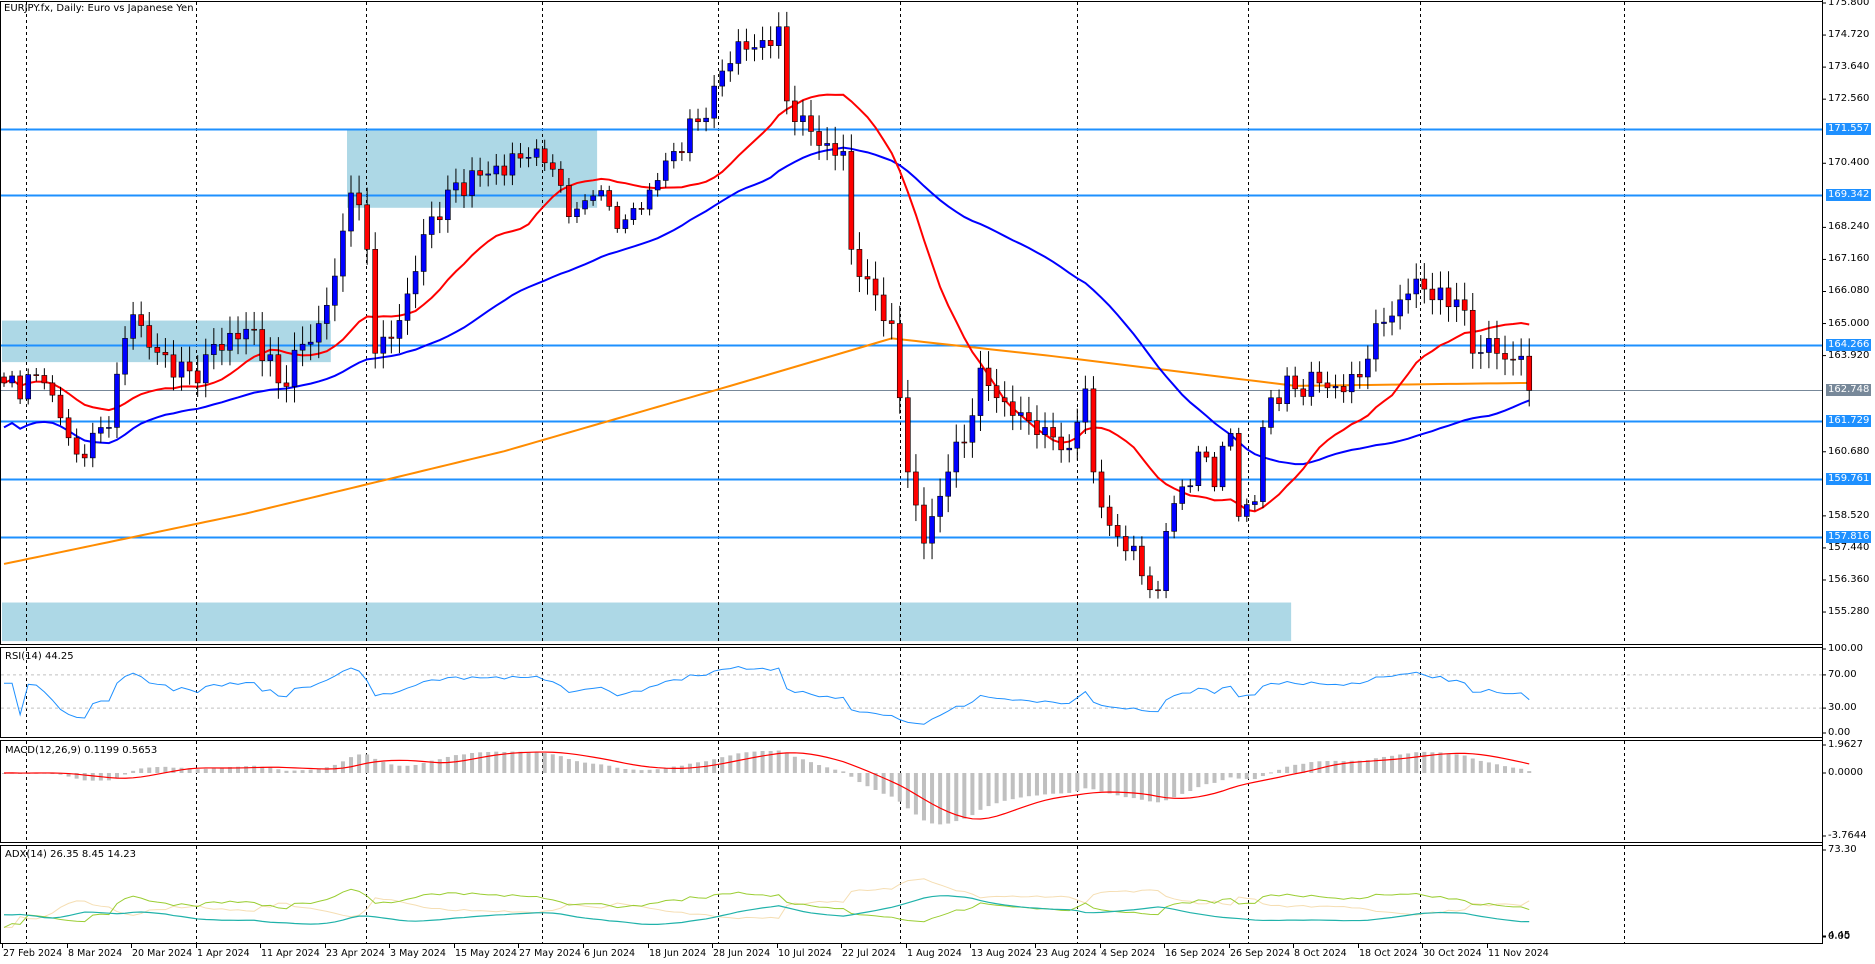  What do you see at coordinates (33, 953) in the screenshot?
I see `date-label: 27 Feb 2024` at bounding box center [33, 953].